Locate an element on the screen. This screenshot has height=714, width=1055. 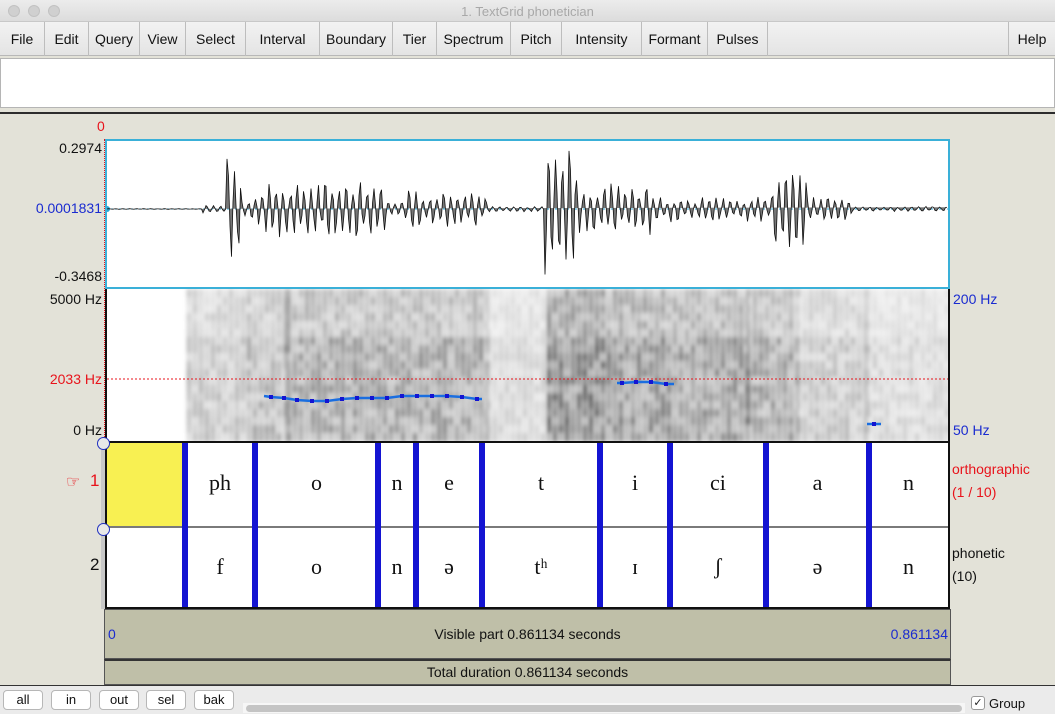
tier-1-interval: t is located at coordinates (541, 483).